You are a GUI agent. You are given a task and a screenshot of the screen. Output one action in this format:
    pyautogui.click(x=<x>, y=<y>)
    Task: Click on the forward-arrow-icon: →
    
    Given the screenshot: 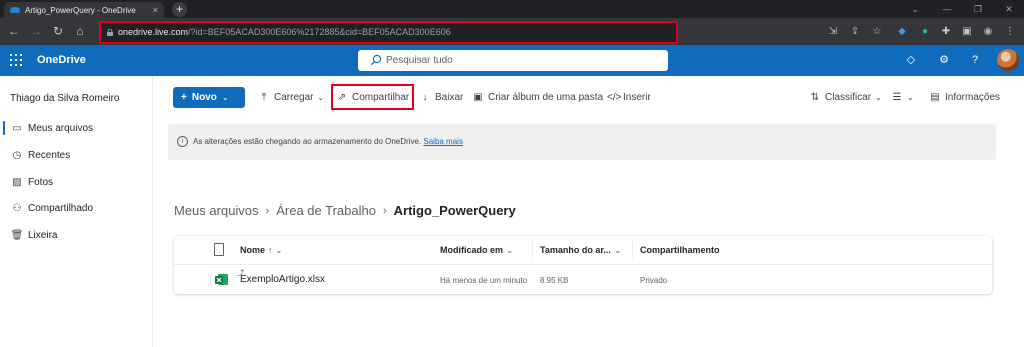 What is the action you would take?
    pyautogui.click(x=36, y=31)
    